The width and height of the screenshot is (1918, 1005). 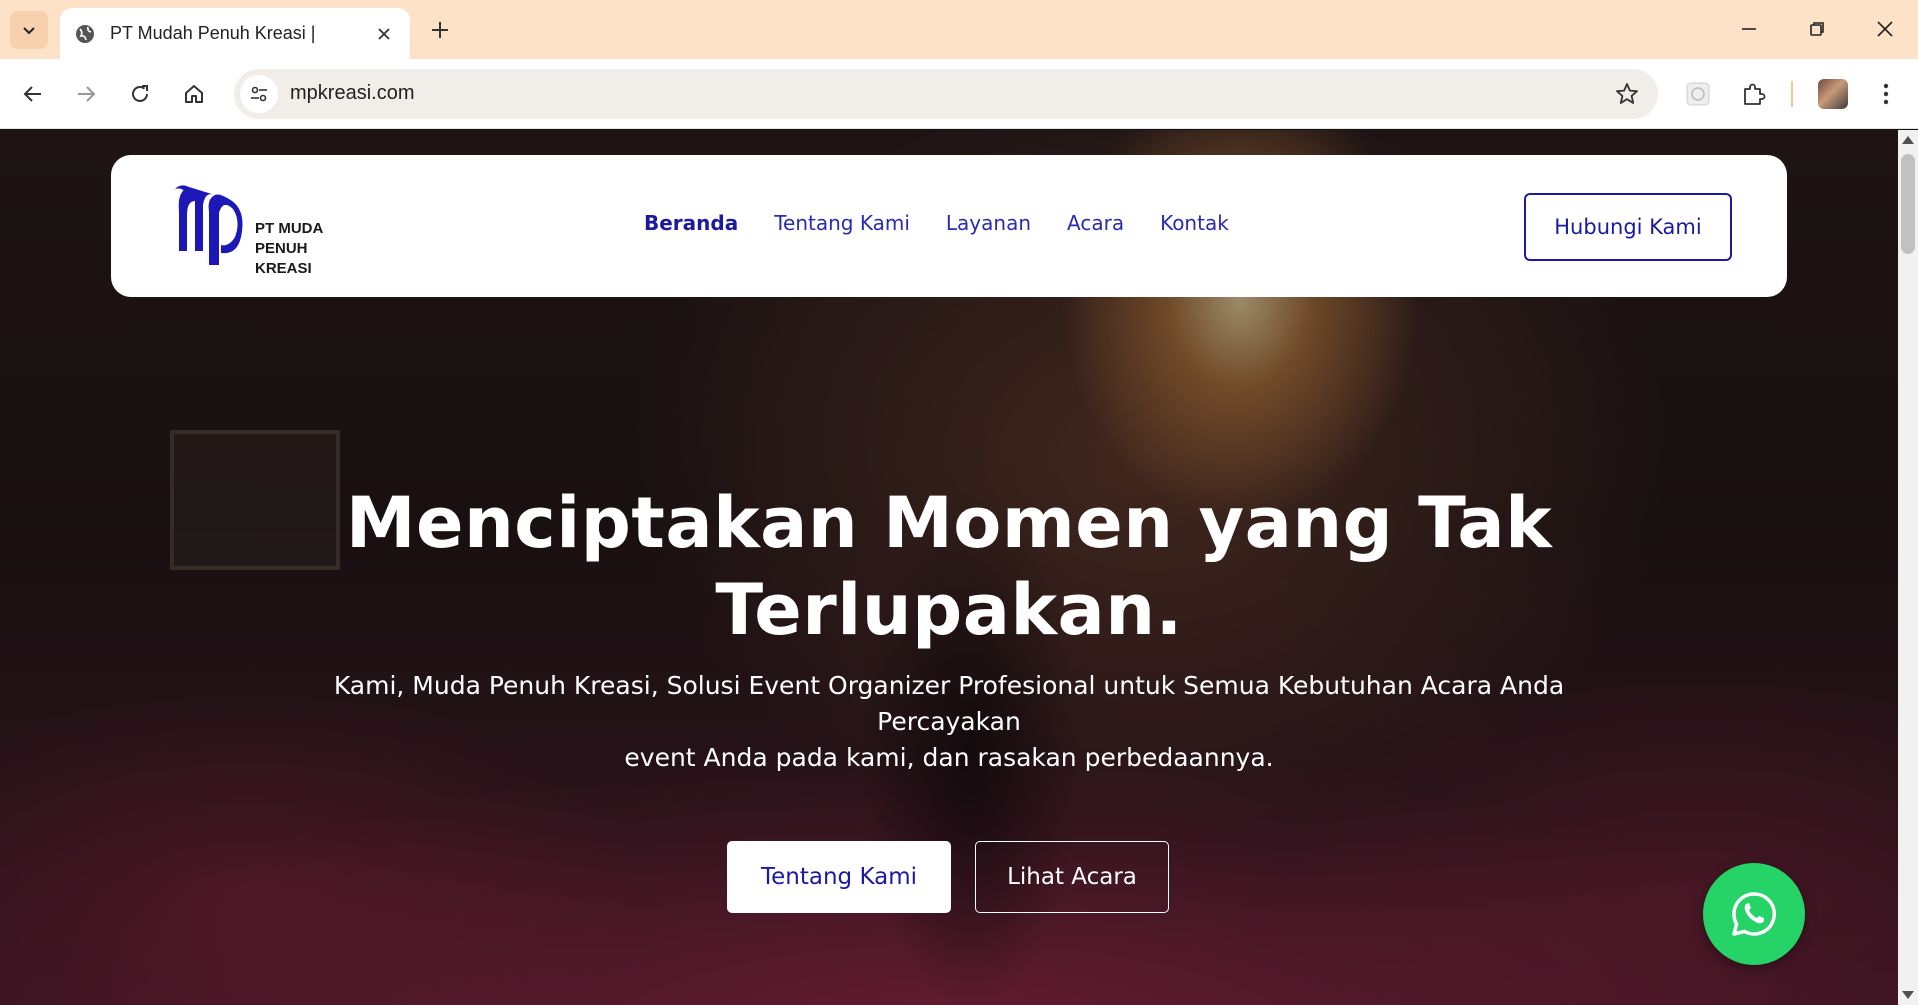 I want to click on close-window-button, so click(x=1885, y=29).